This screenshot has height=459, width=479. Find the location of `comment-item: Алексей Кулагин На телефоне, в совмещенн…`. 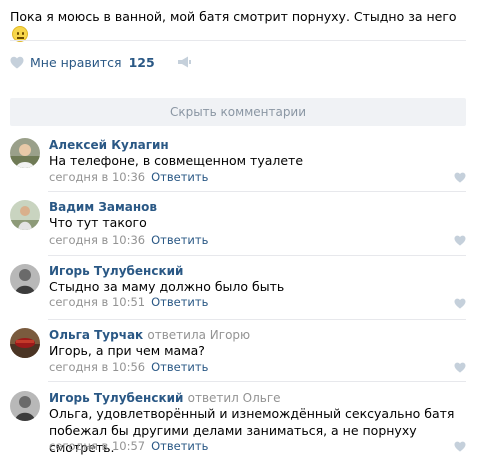

comment-item: Алексей Кулагин На телефоне, в совмещенн… is located at coordinates (238, 164).